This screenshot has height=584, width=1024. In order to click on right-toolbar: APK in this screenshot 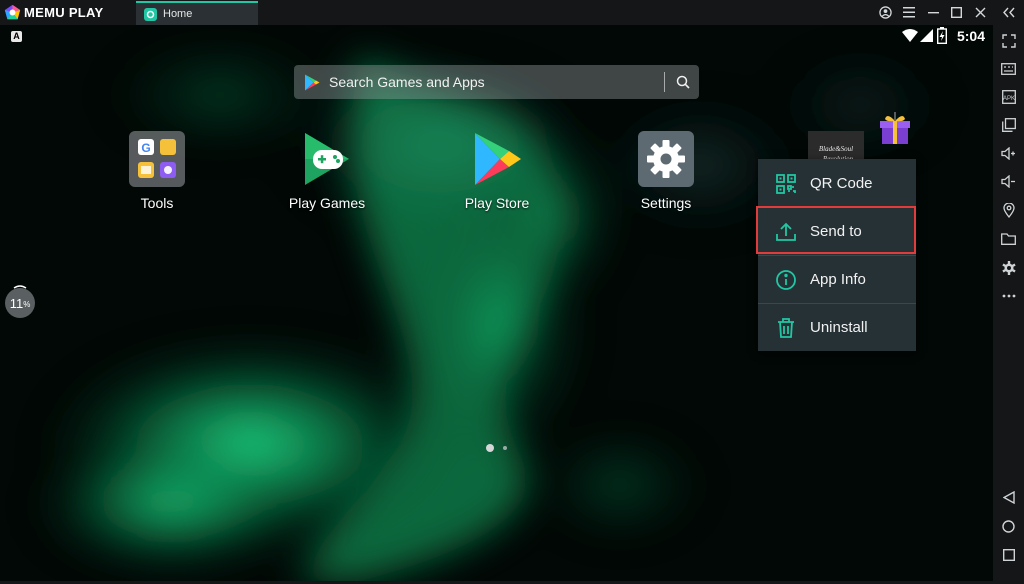, I will do `click(1008, 304)`.